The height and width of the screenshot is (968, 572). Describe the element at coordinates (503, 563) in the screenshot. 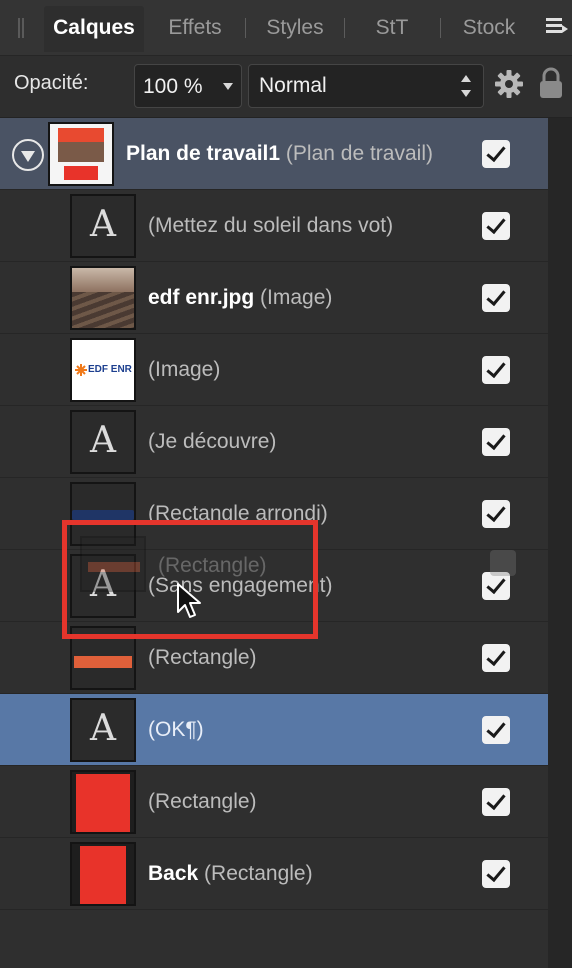

I see `drag-ghost-checkbox` at that location.